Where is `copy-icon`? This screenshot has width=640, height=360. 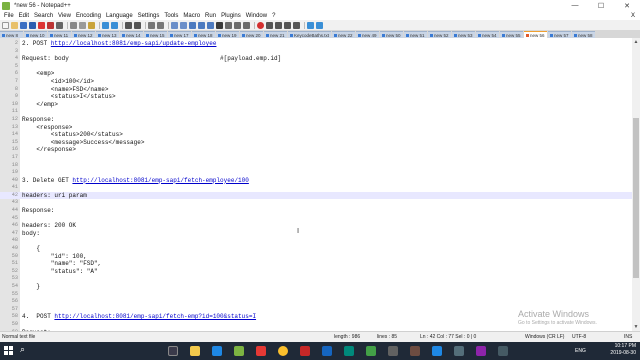
copy-icon is located at coordinates (82, 25).